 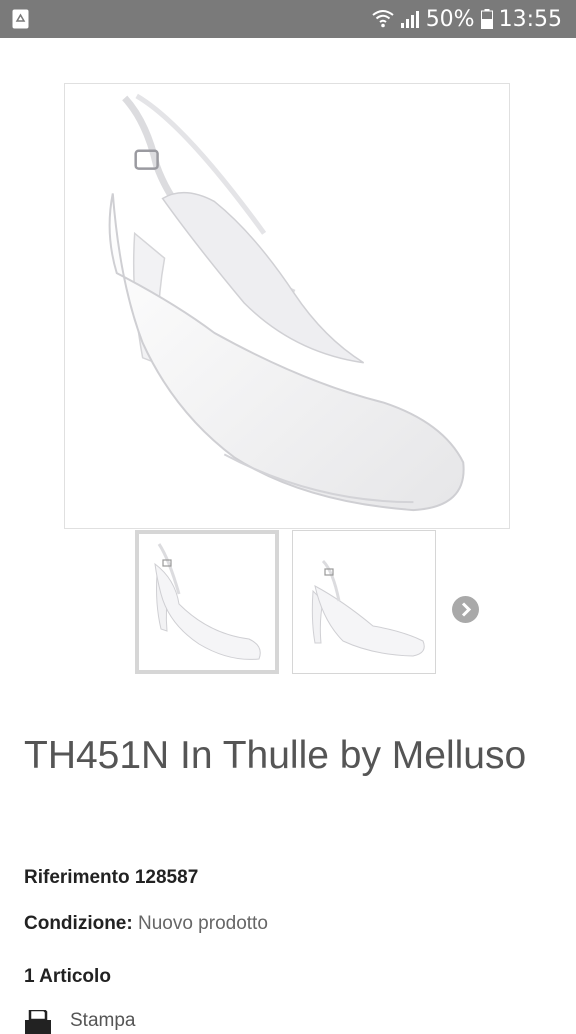 I want to click on quantity-line: 1 Articolo, so click(x=67, y=977).